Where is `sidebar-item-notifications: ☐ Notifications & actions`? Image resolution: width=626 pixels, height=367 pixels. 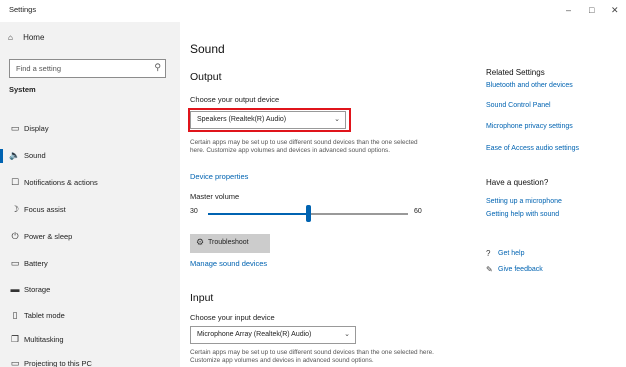 sidebar-item-notifications: ☐ Notifications & actions is located at coordinates (90, 183).